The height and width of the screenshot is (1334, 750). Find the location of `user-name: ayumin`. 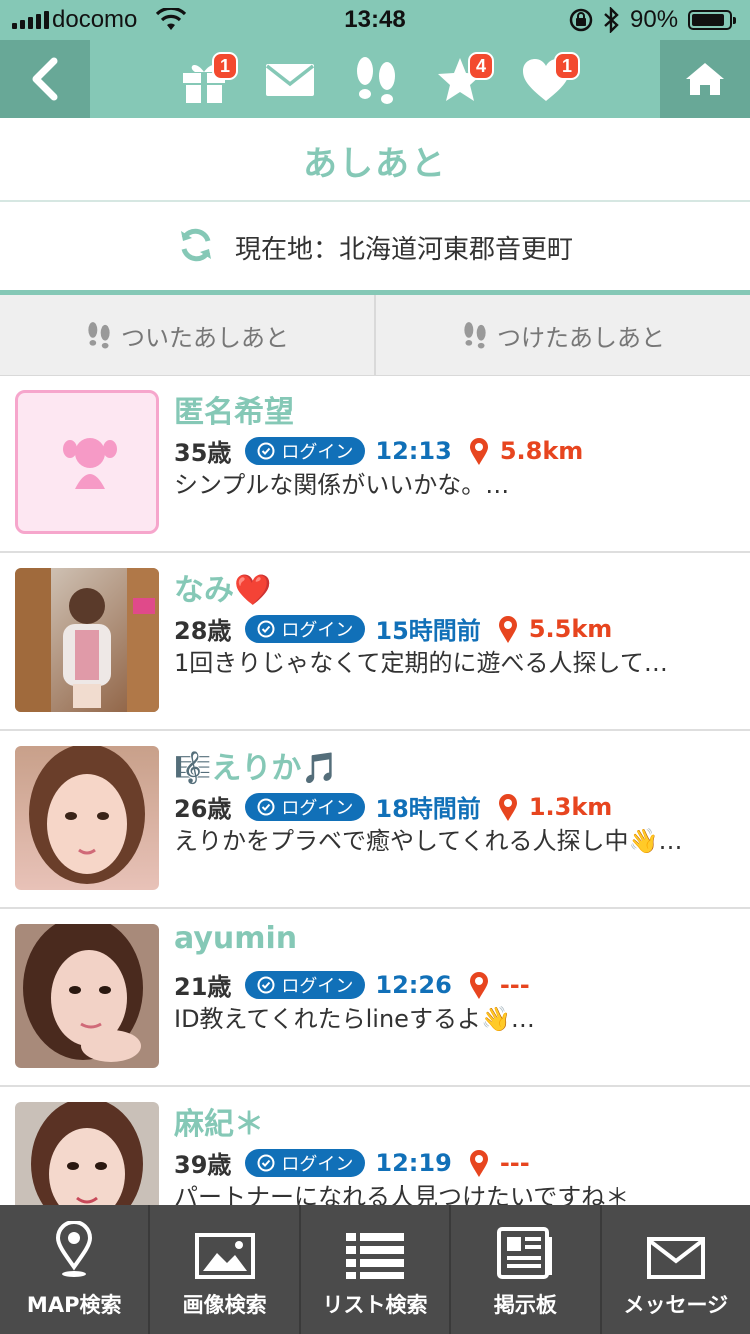

user-name: ayumin is located at coordinates (236, 938).